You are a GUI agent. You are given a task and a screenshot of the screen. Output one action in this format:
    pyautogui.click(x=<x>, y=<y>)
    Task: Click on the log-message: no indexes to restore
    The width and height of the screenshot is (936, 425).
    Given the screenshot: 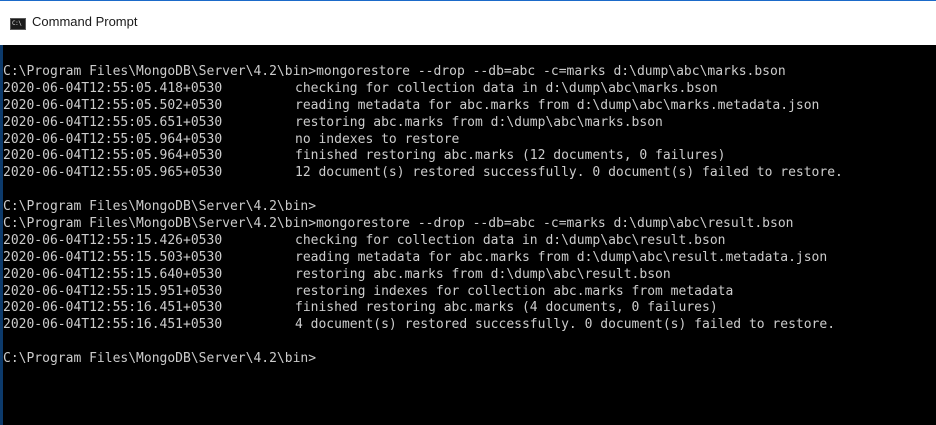 What is the action you would take?
    pyautogui.click(x=377, y=139)
    